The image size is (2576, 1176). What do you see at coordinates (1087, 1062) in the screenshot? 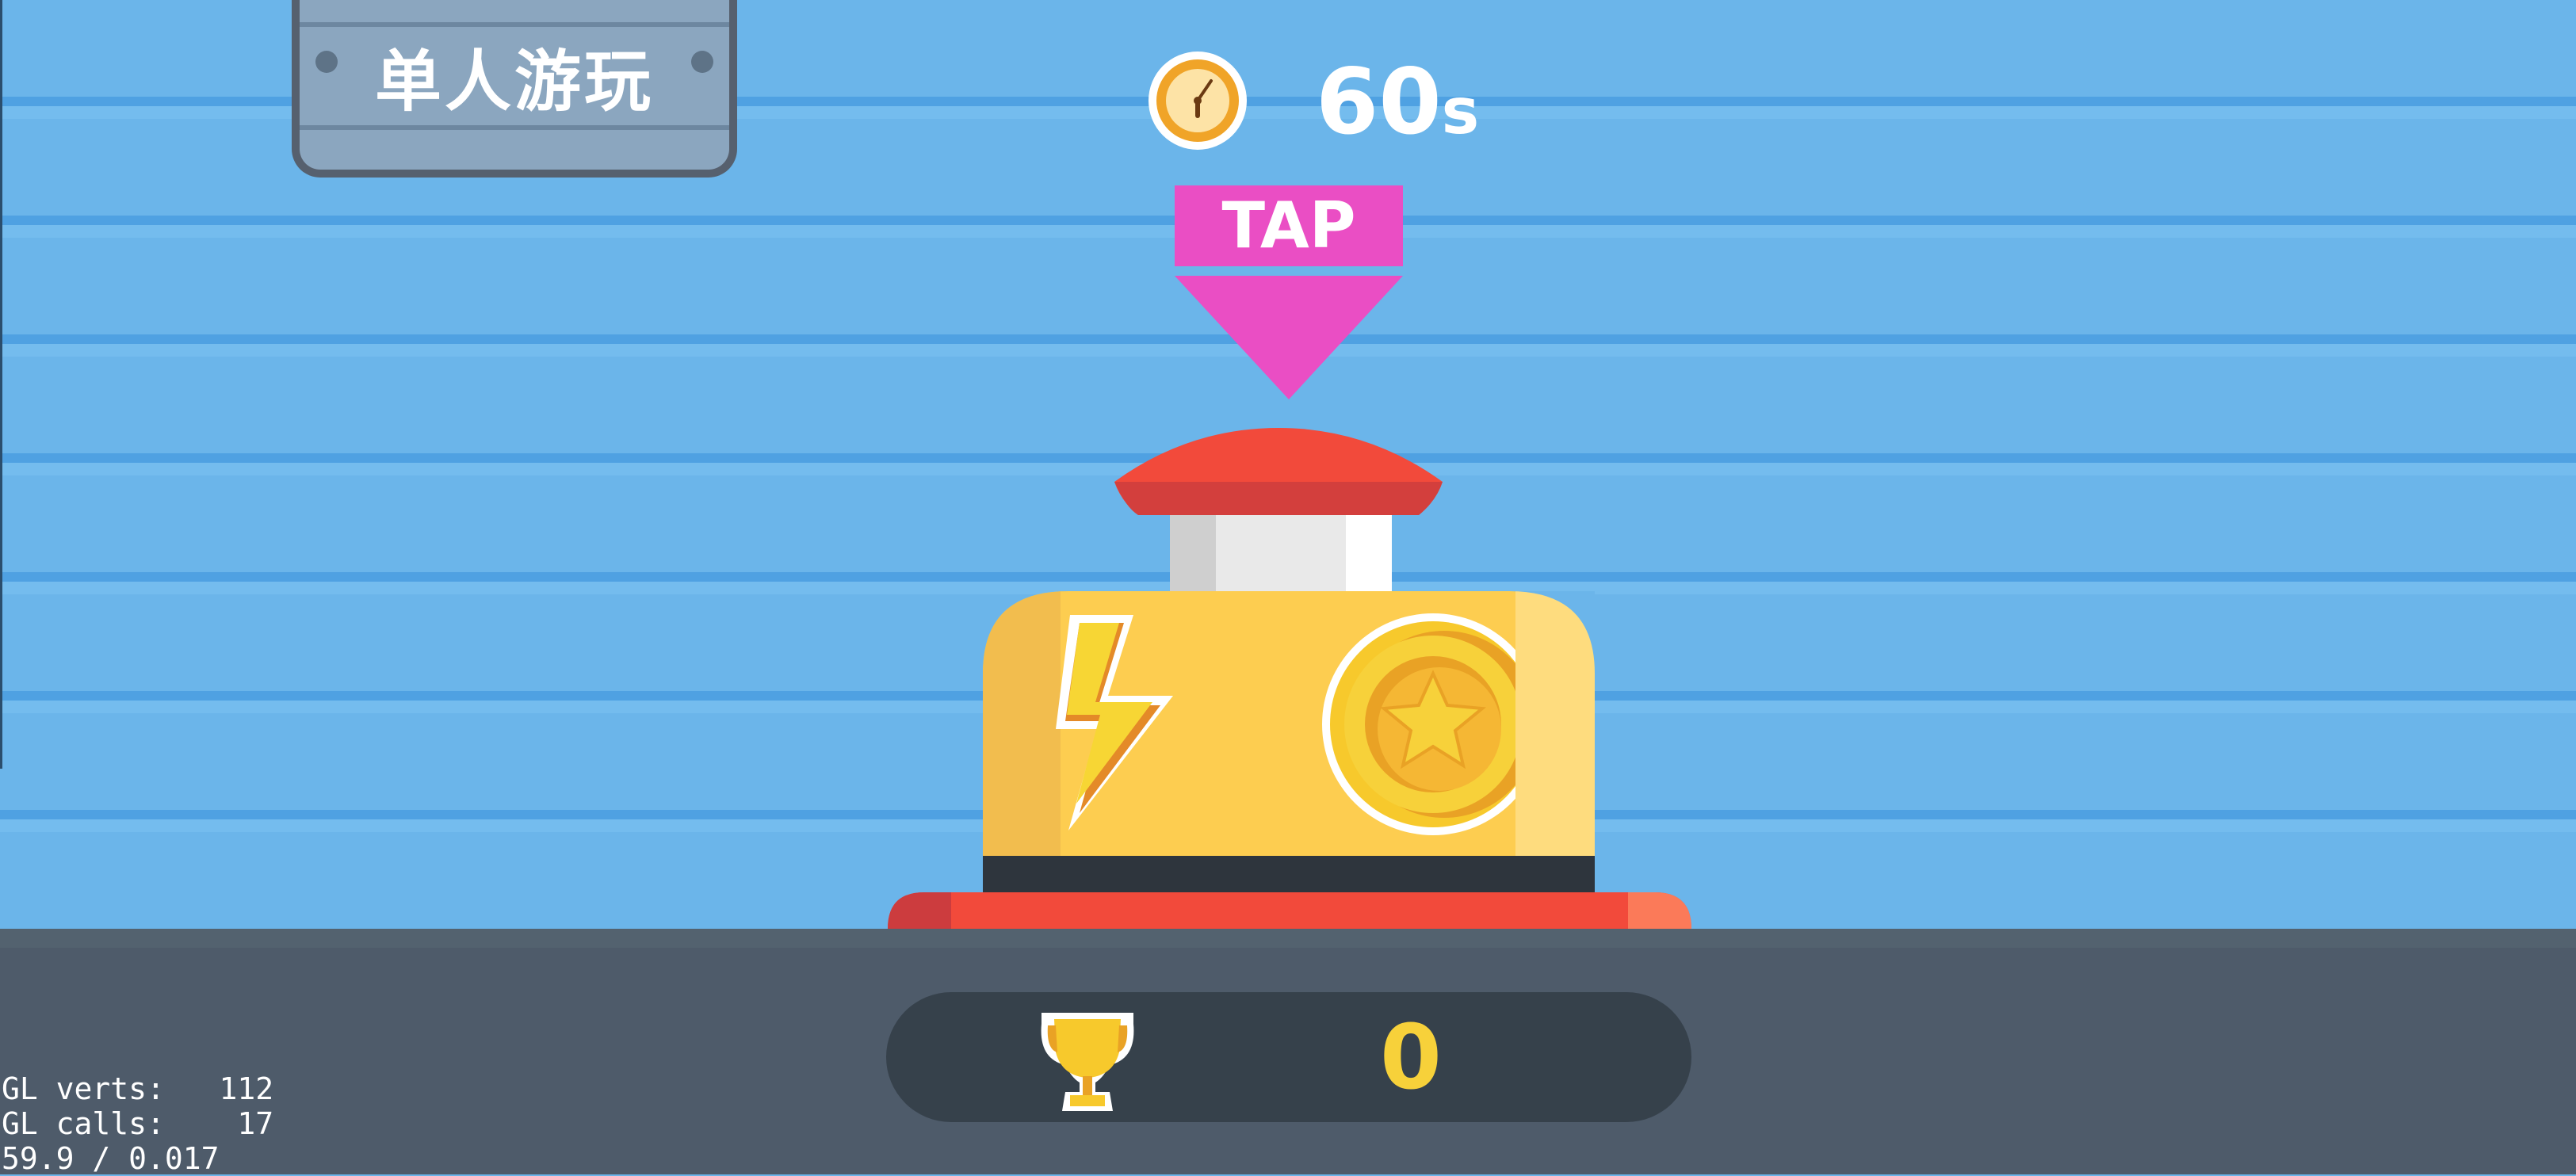
I see `trophy-icon` at bounding box center [1087, 1062].